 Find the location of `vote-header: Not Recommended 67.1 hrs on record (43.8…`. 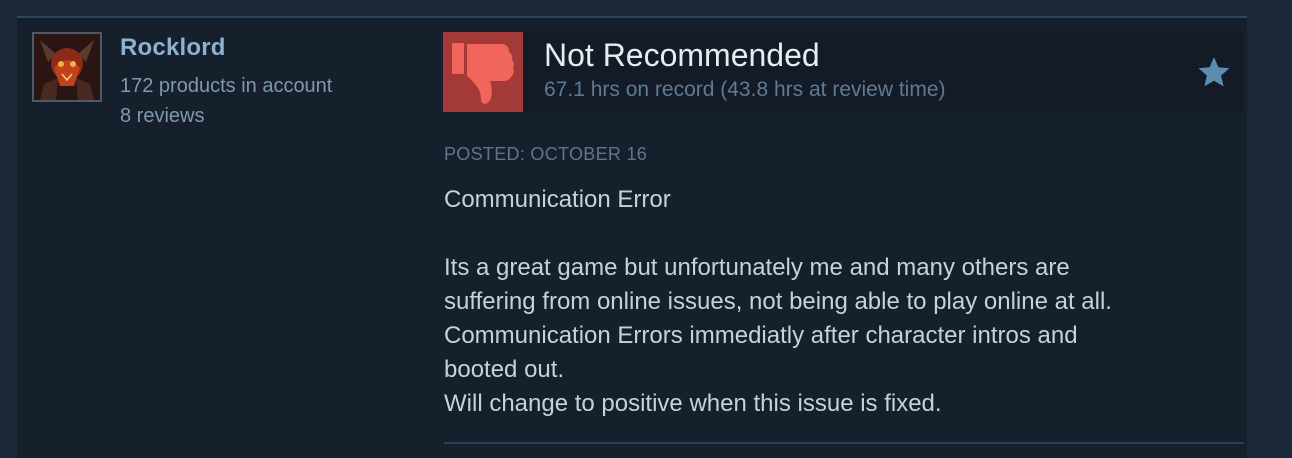

vote-header: Not Recommended 67.1 hrs on record (43.8… is located at coordinates (843, 72).